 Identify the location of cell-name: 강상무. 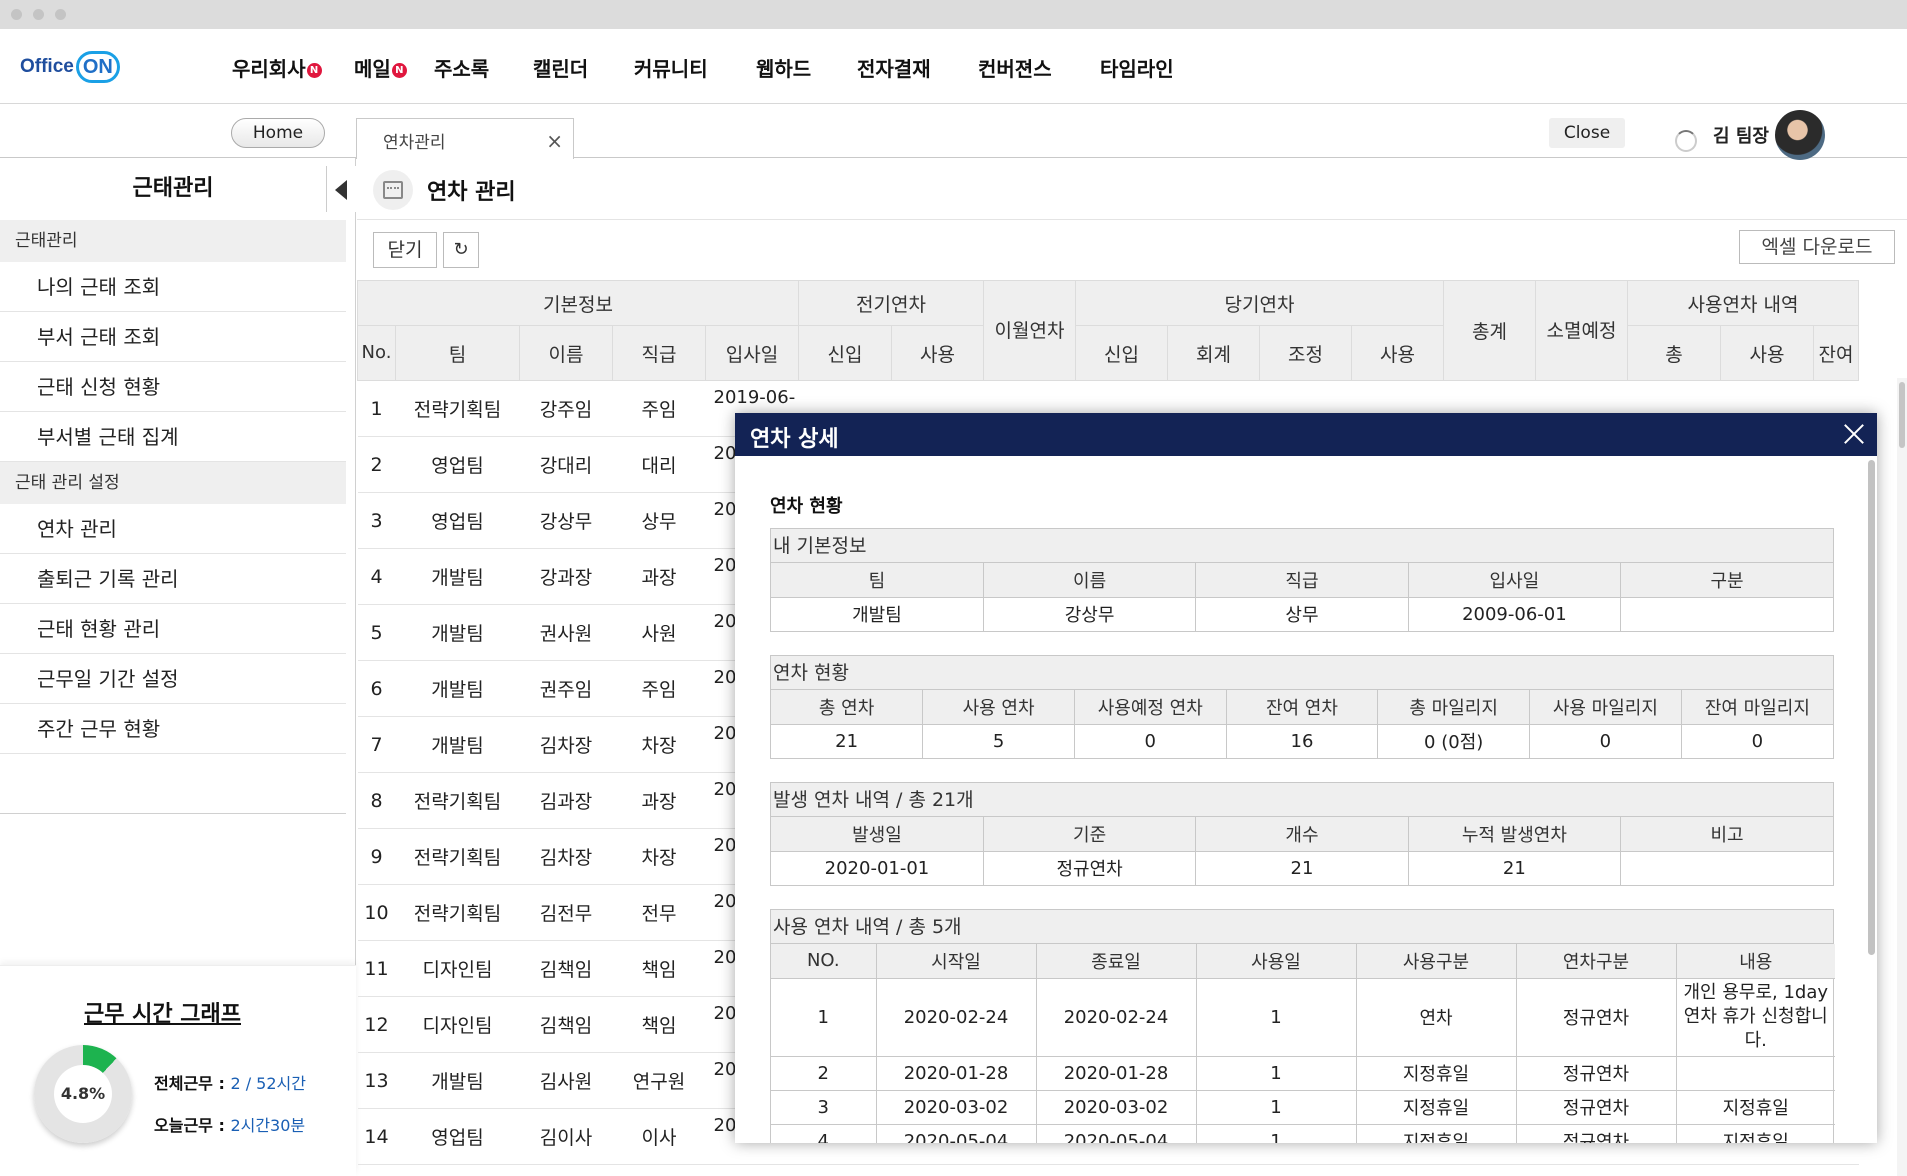
(566, 520).